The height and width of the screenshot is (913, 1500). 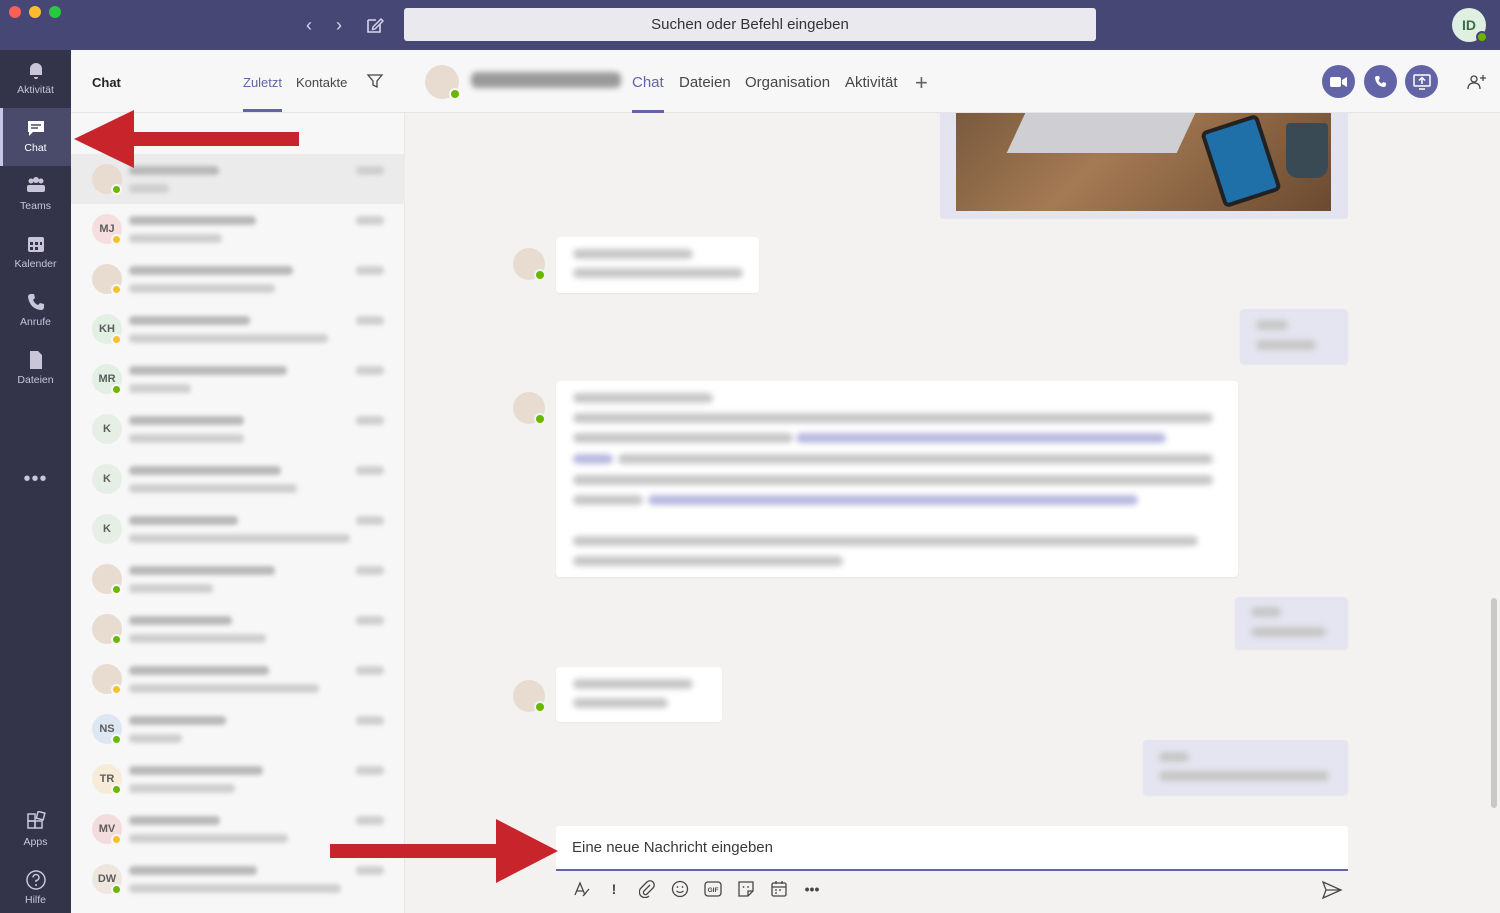 I want to click on rail-item-apps: Apps, so click(x=35, y=831).